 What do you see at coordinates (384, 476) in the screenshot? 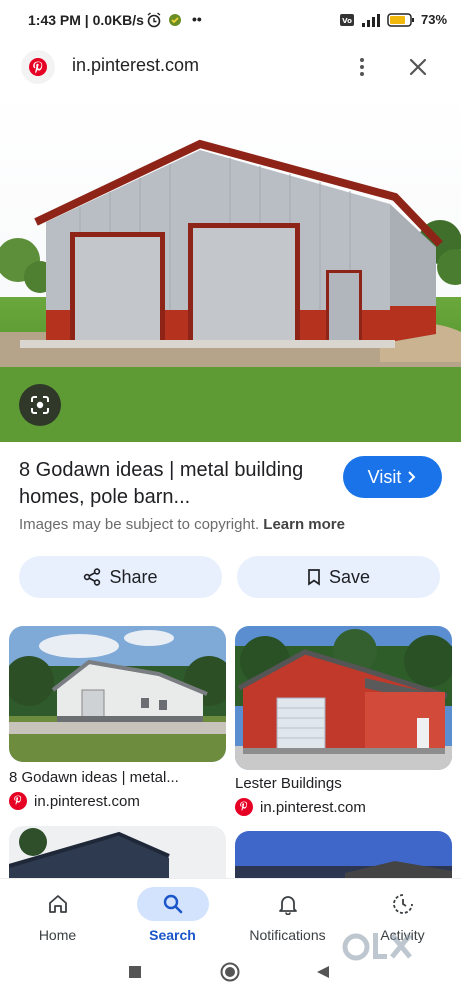
I see `visit-label: Visit` at bounding box center [384, 476].